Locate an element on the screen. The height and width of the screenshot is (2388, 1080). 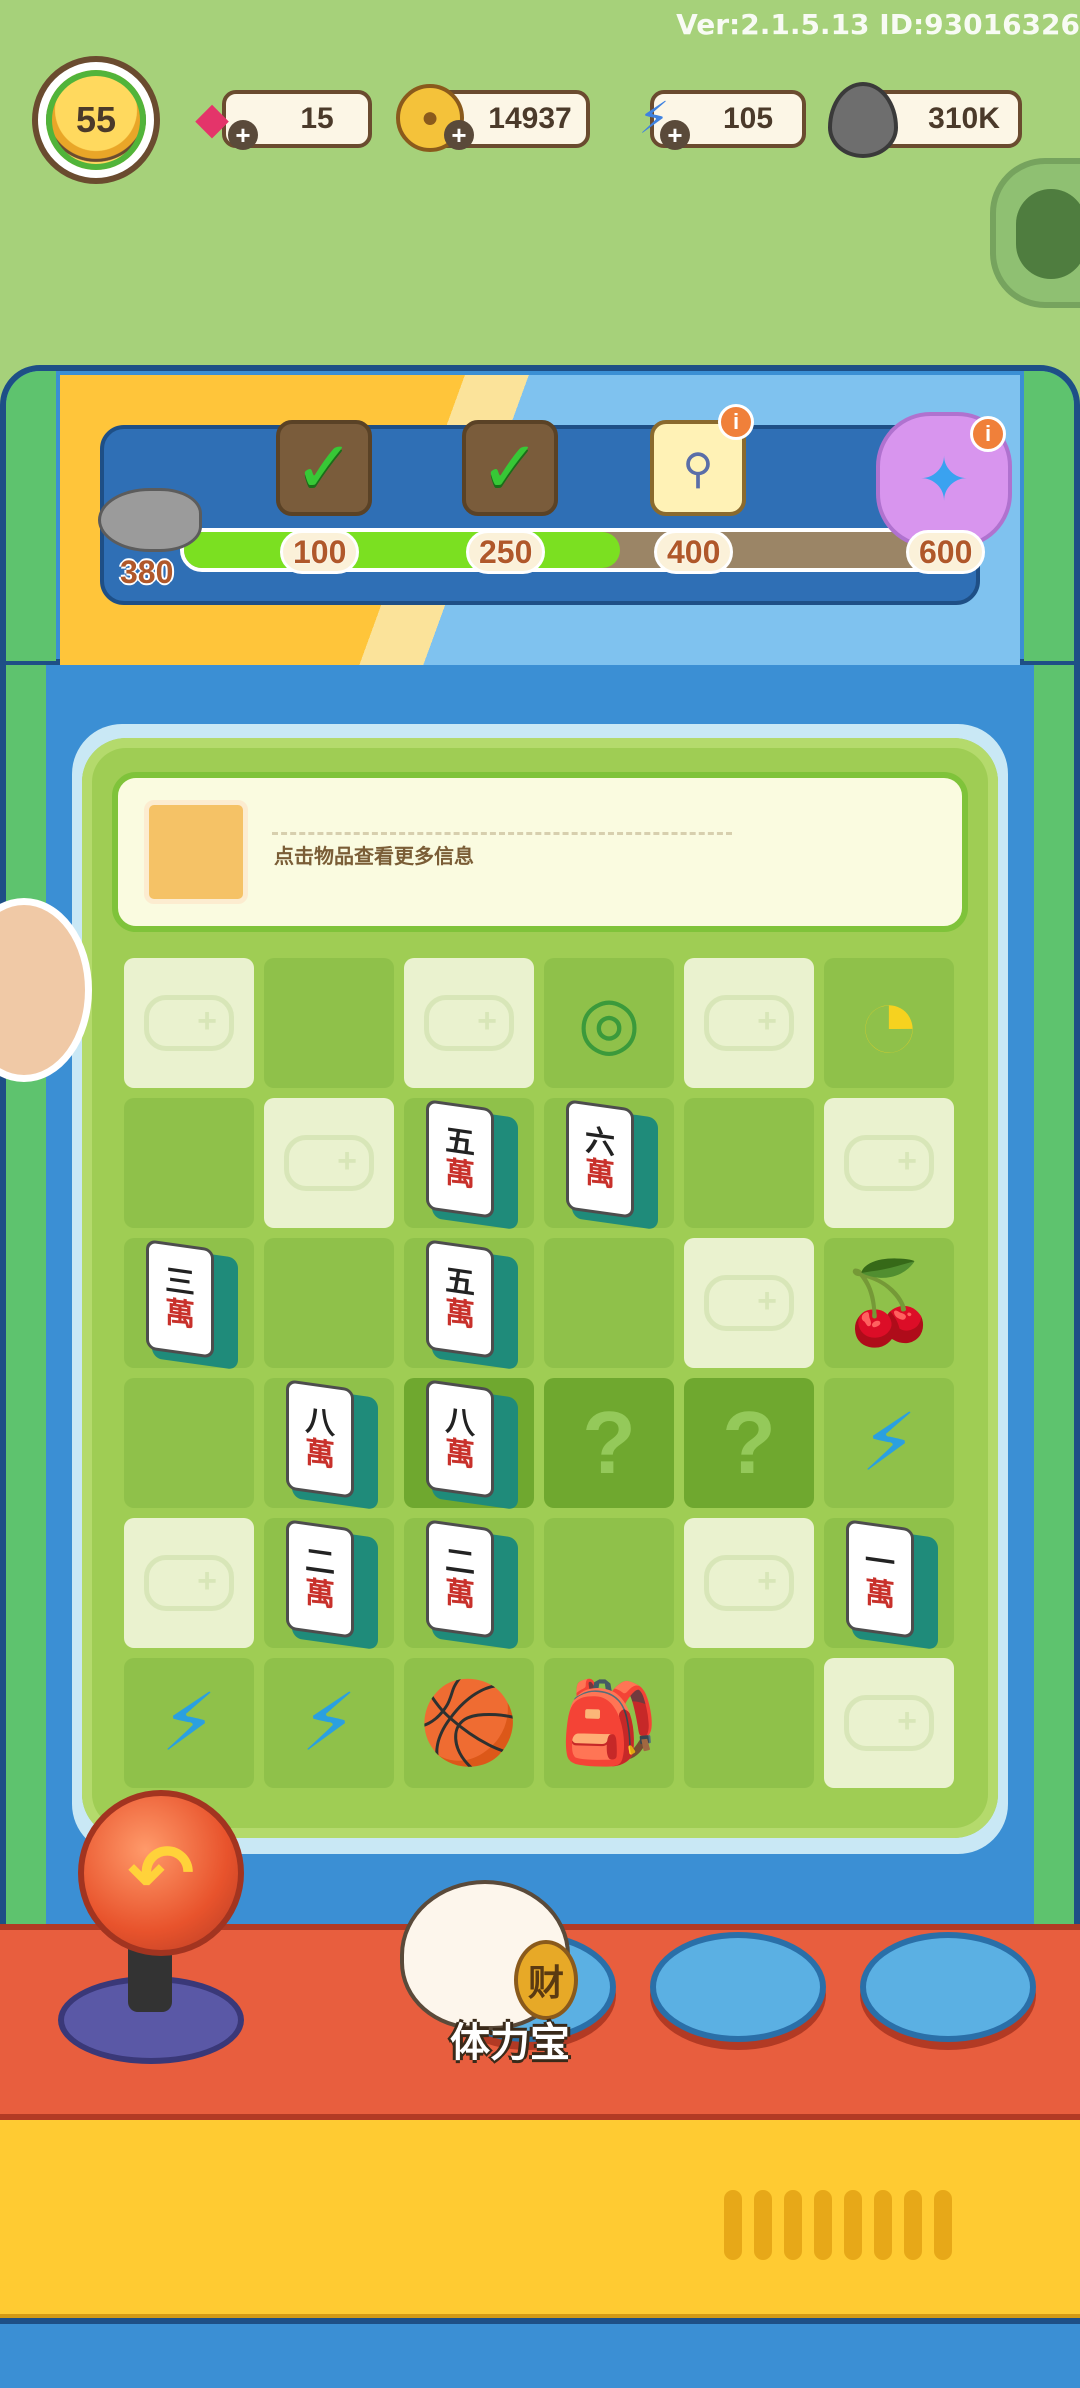
cherry-icon: 🍒 is located at coordinates (889, 1302).